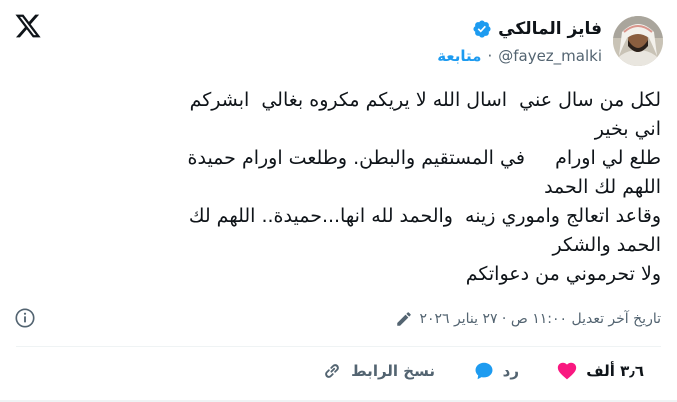 This screenshot has height=402, width=677. I want to click on tweet-text-line: الحمد والشكر, so click(607, 245).